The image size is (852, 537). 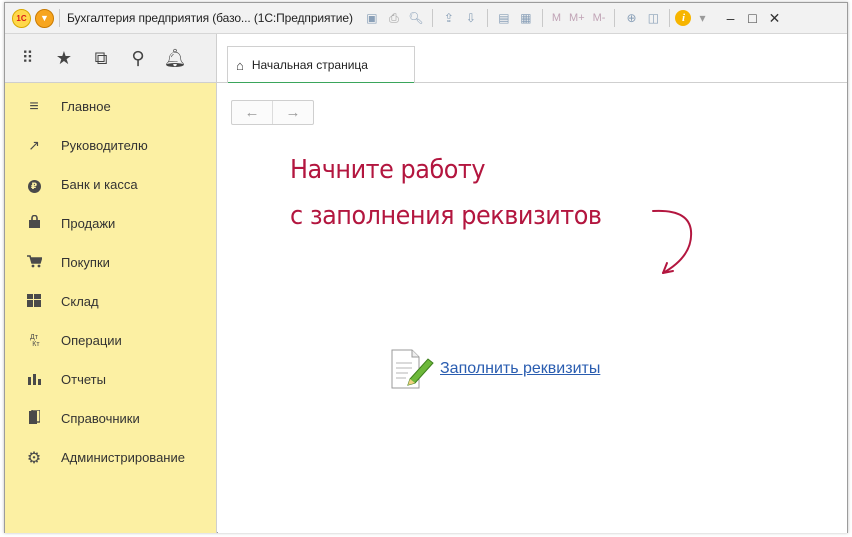 What do you see at coordinates (394, 18) in the screenshot?
I see `print-icon: ⎙` at bounding box center [394, 18].